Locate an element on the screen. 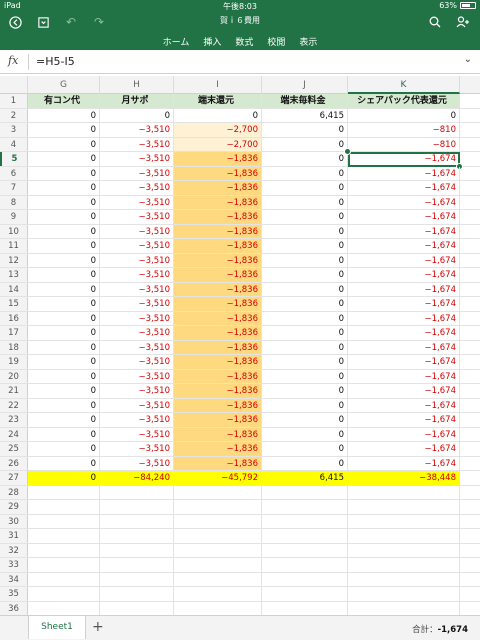  column-header-i: I is located at coordinates (218, 85).